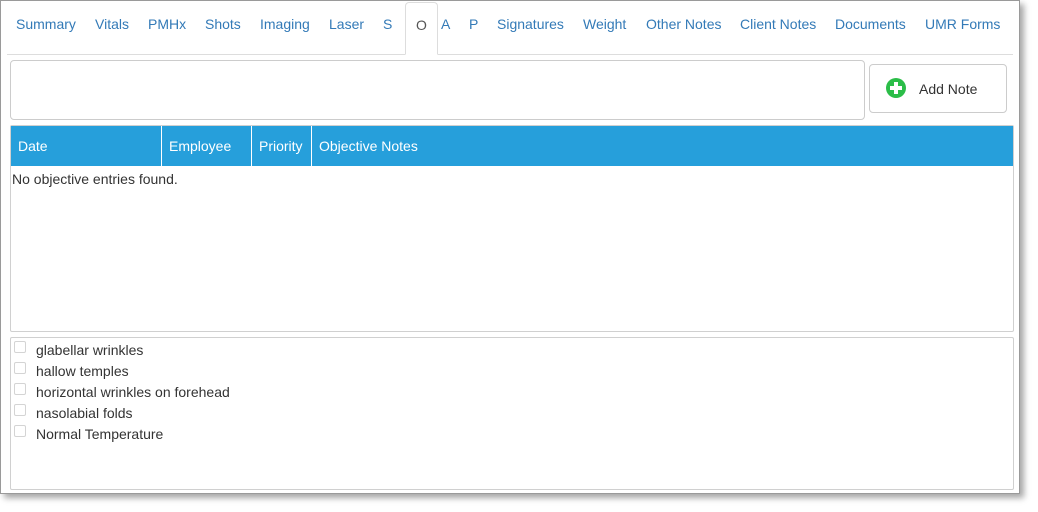 The height and width of the screenshot is (512, 1038). What do you see at coordinates (133, 392) in the screenshot?
I see `checklist-item-label: horizontal wrinkles on forehead` at bounding box center [133, 392].